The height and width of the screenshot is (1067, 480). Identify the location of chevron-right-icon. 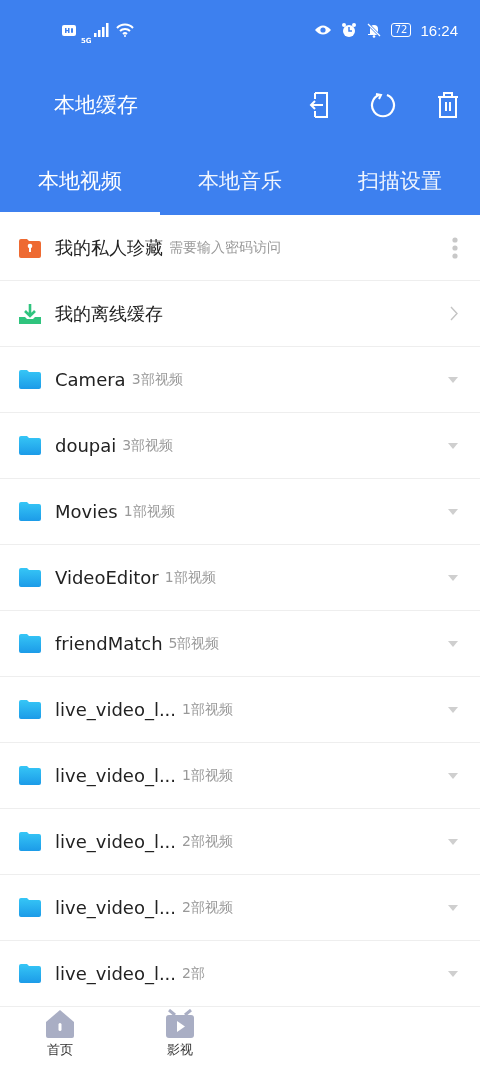
(454, 313).